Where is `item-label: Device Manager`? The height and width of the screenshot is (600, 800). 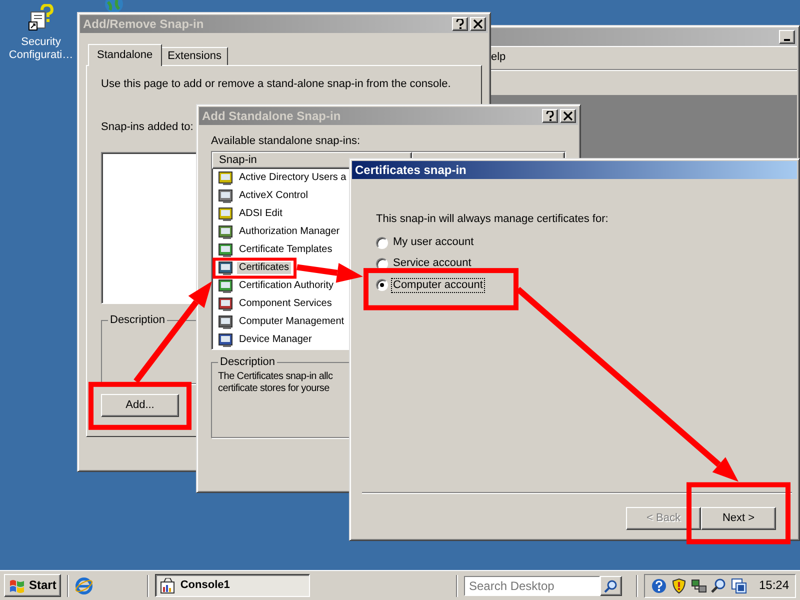
item-label: Device Manager is located at coordinates (275, 340).